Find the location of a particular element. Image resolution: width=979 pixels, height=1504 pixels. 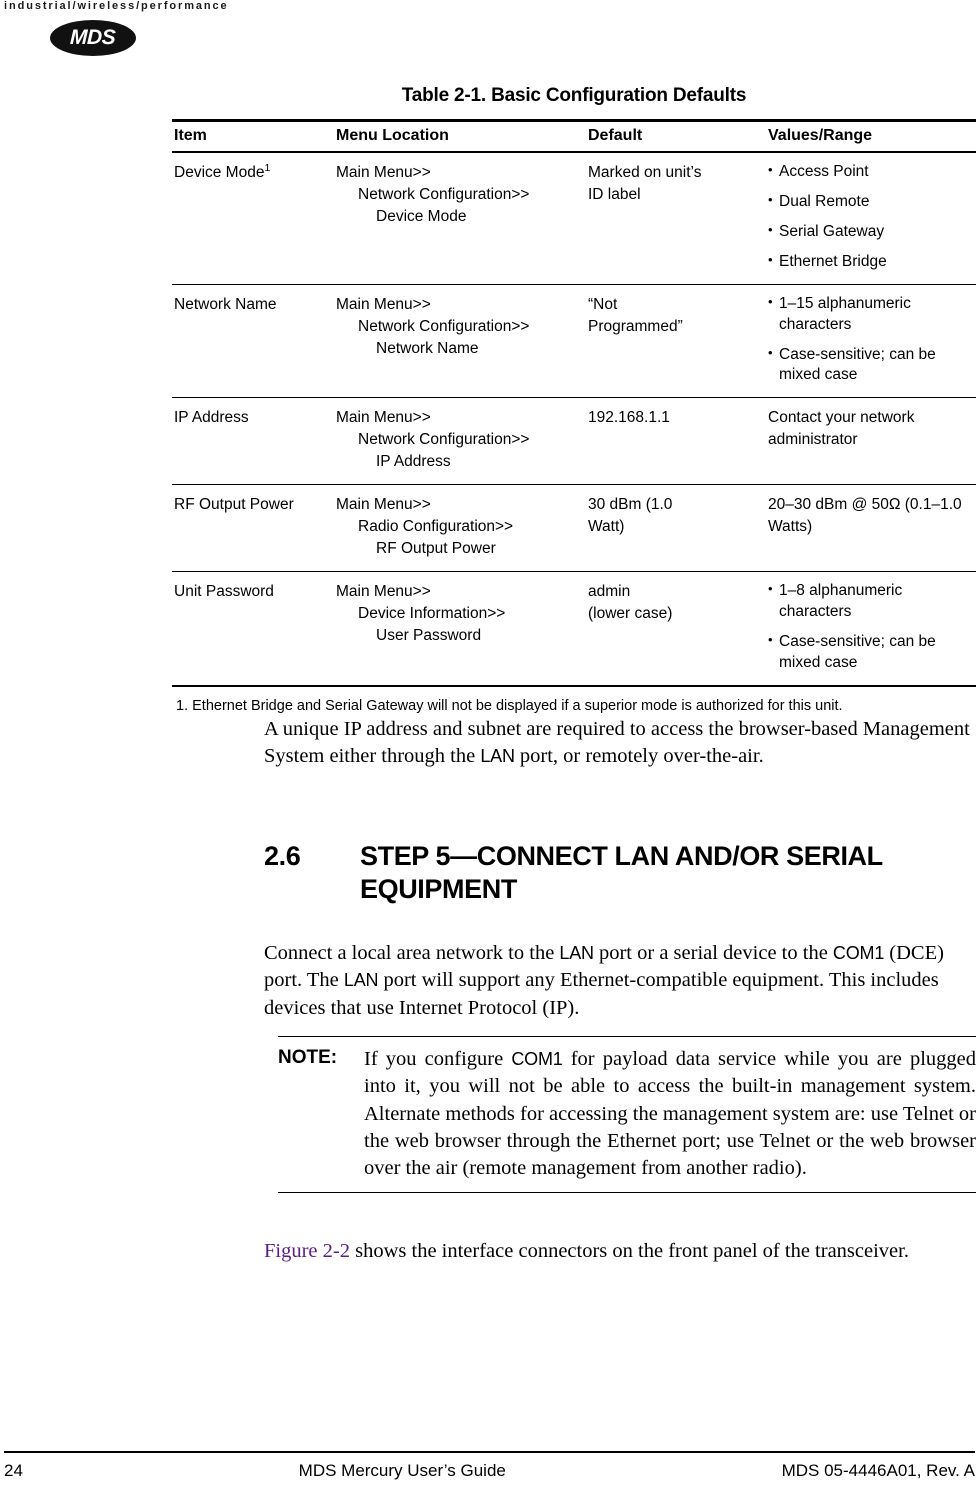

value-item: Serial Gateway is located at coordinates (868, 232).